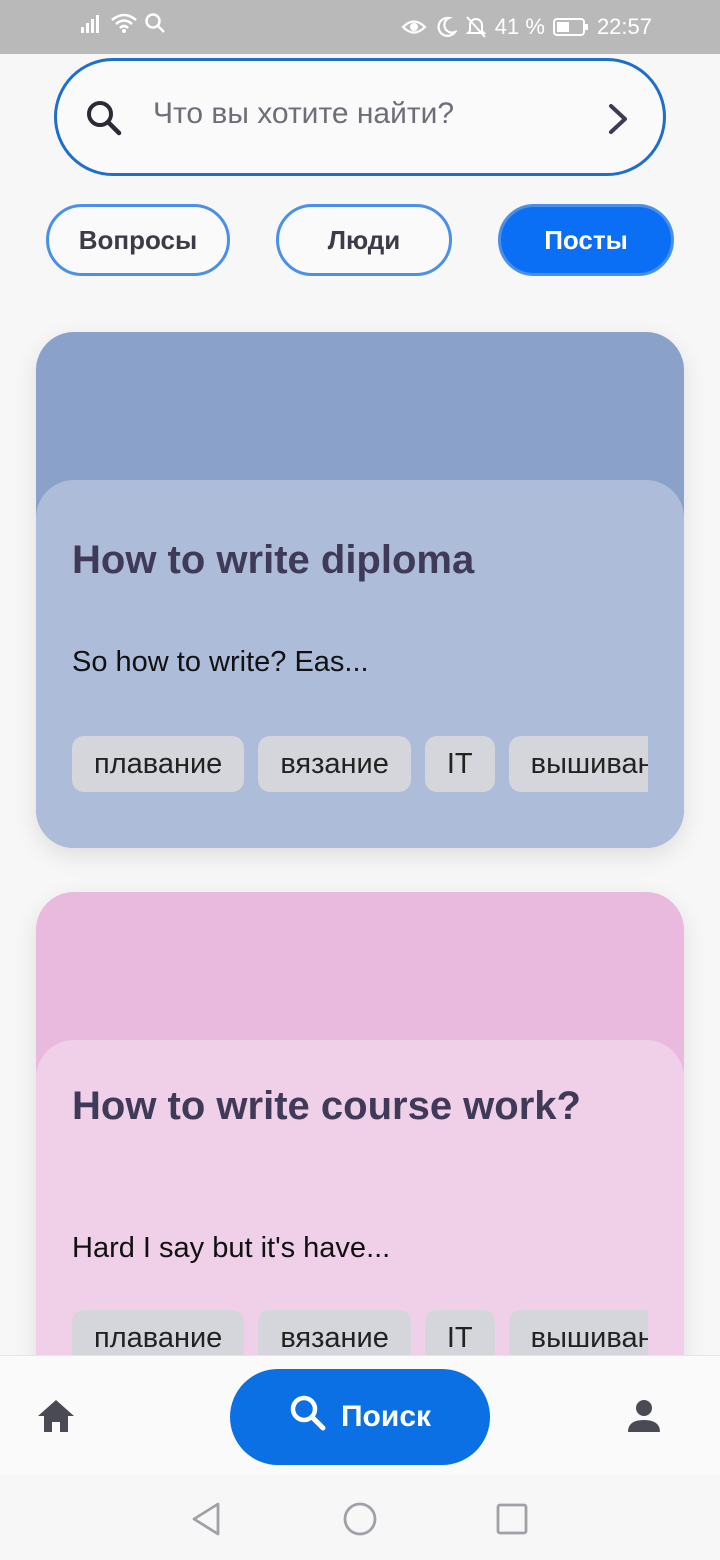 Image resolution: width=720 pixels, height=1560 pixels. Describe the element at coordinates (476, 27) in the screenshot. I see `bell-off-icon` at that location.